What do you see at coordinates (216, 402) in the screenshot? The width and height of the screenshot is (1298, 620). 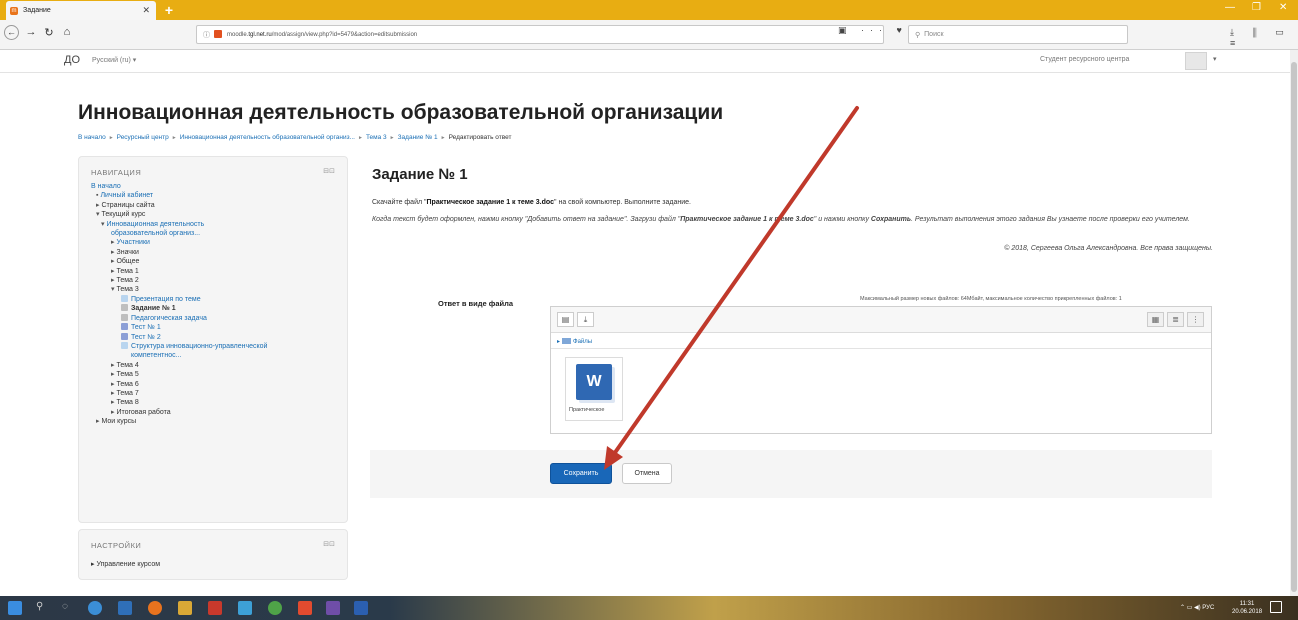 I see `nav-item: ▸ Тема 8` at bounding box center [216, 402].